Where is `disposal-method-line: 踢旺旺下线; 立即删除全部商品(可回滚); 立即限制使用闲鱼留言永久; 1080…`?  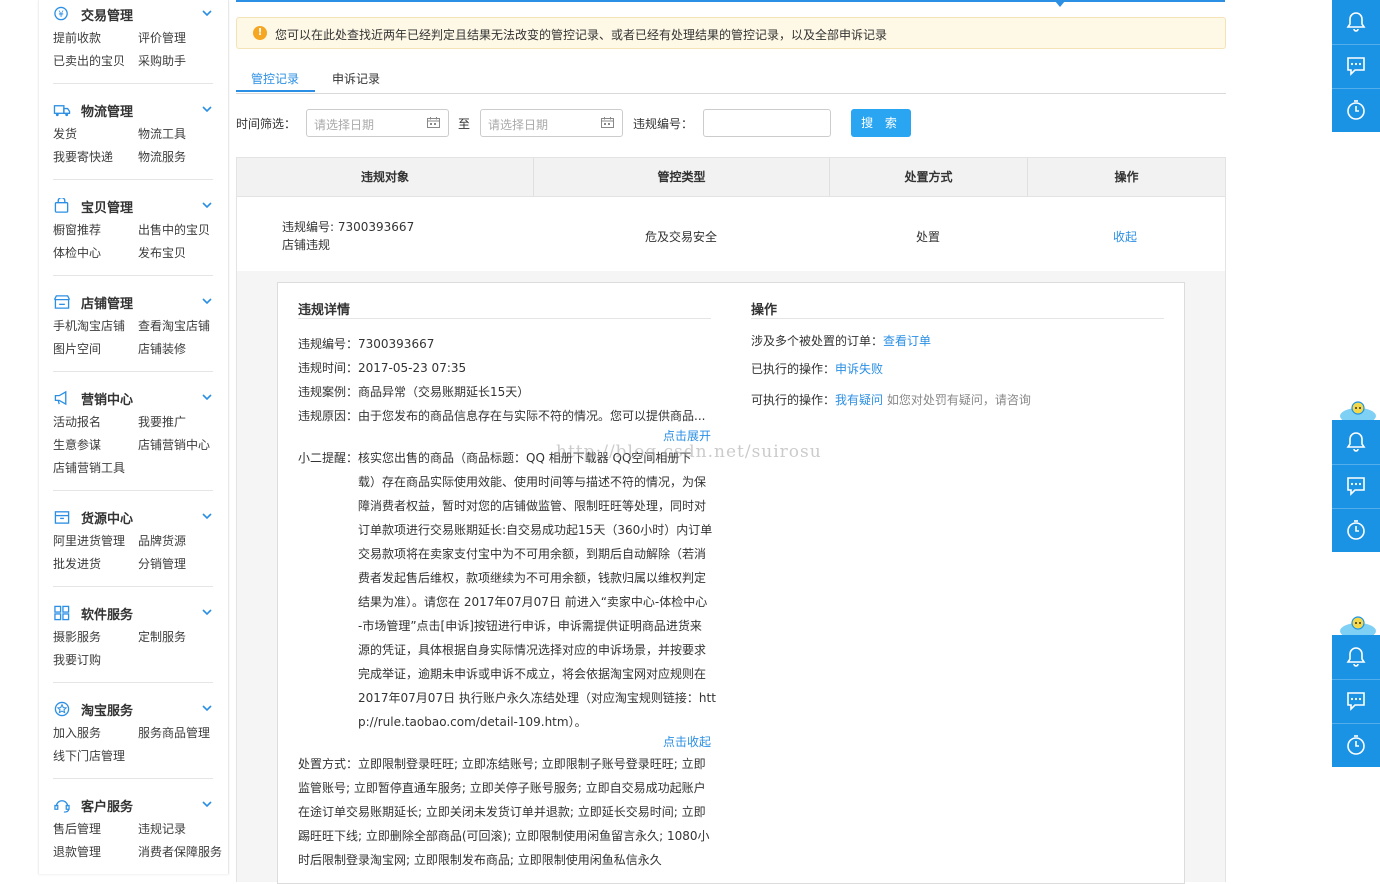
disposal-method-line: 踢旺旺下线; 立即删除全部商品(可回滚); 立即限制使用闲鱼留言永久; 1080… is located at coordinates (504, 836).